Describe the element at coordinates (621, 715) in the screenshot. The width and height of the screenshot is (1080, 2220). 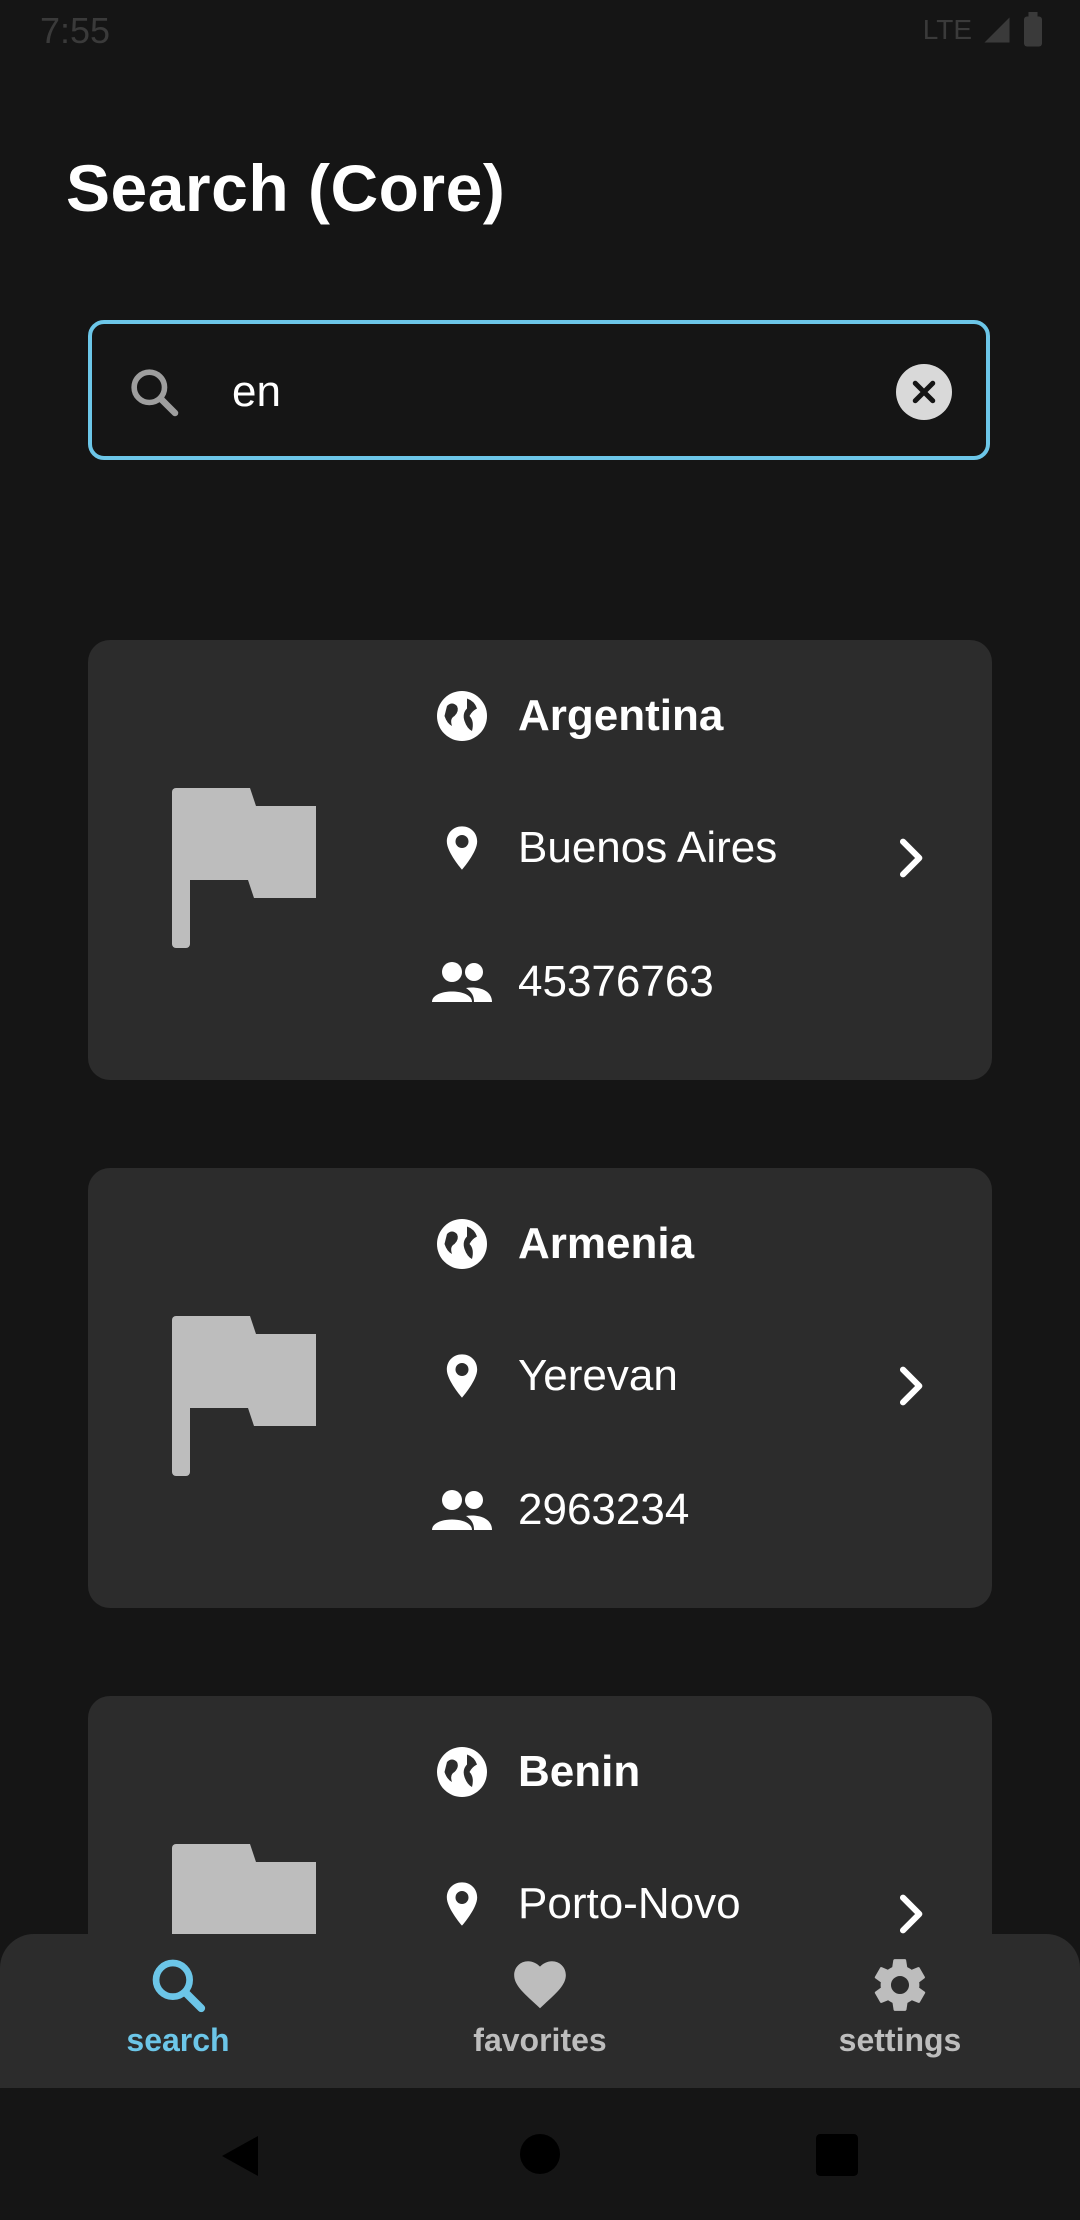
I see `country-name: Argentina` at that location.